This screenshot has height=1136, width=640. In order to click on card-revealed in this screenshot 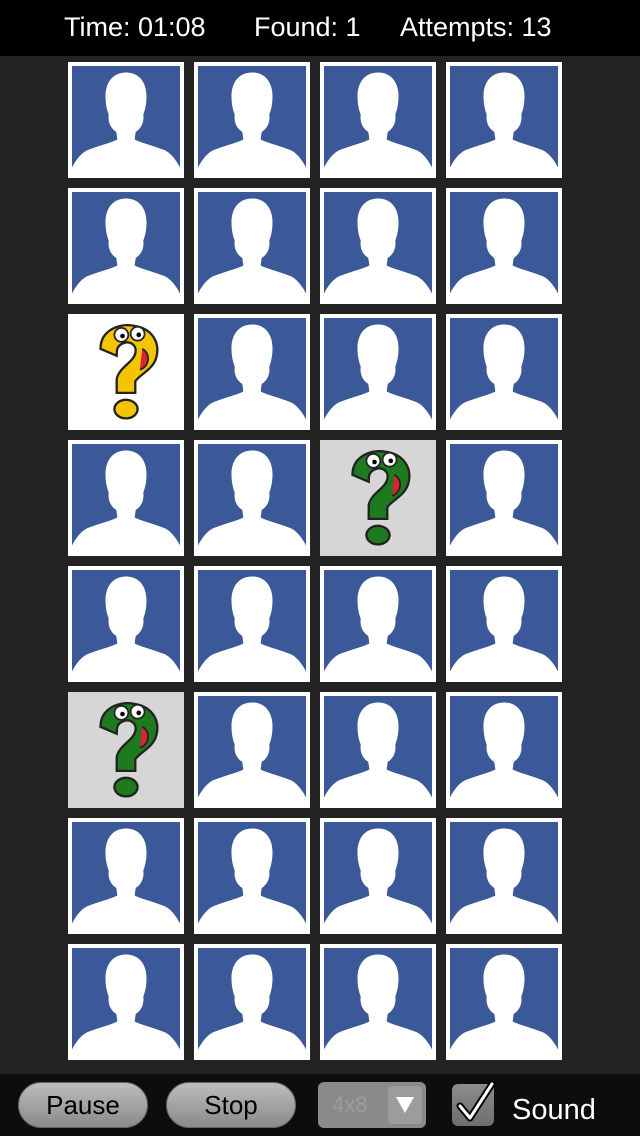, I will do `click(126, 372)`.